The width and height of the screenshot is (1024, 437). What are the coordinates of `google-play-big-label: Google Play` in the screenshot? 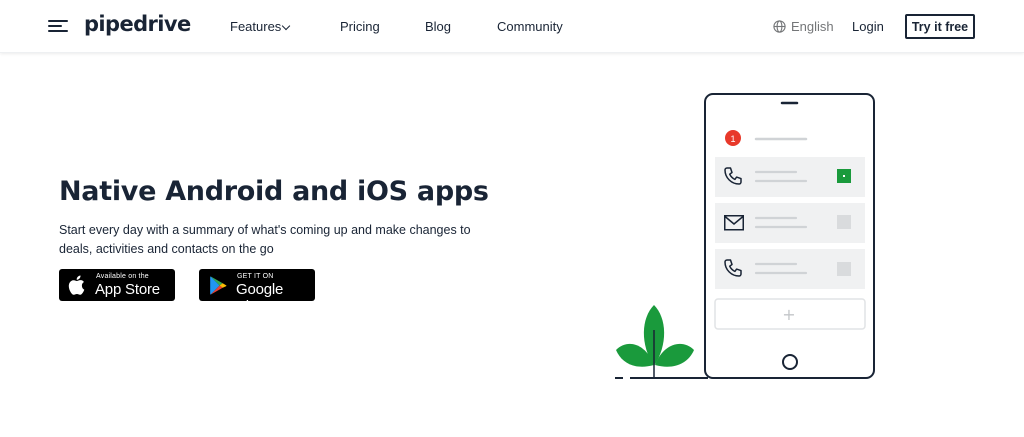 It's located at (260, 298).